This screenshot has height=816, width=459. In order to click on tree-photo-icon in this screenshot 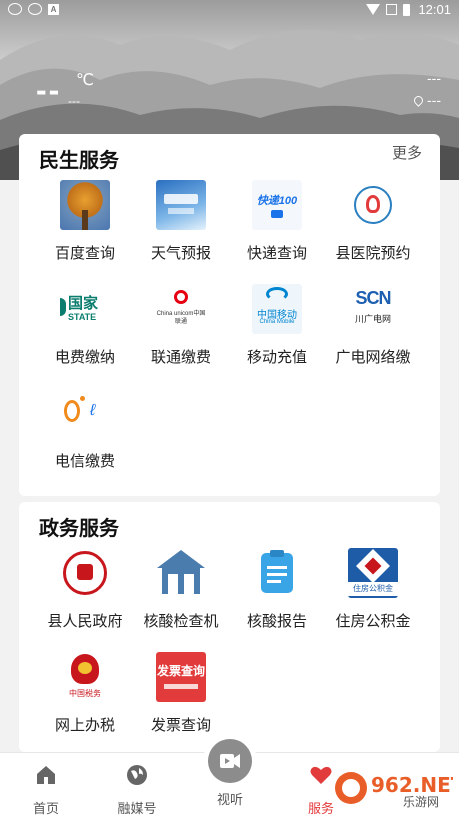, I will do `click(85, 205)`.